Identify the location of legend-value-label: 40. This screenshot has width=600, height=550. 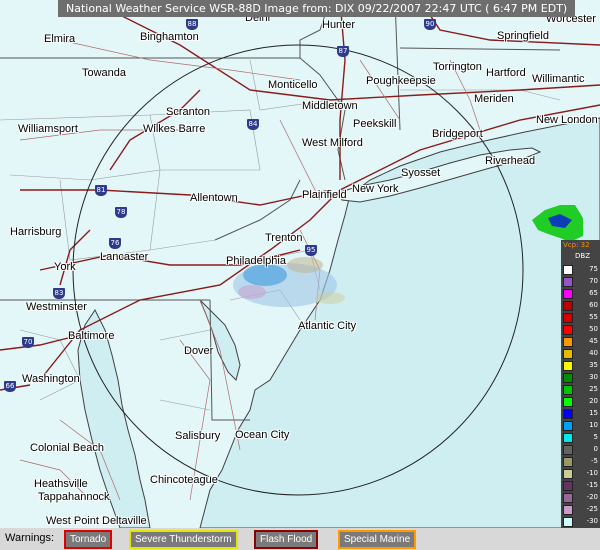
(593, 353).